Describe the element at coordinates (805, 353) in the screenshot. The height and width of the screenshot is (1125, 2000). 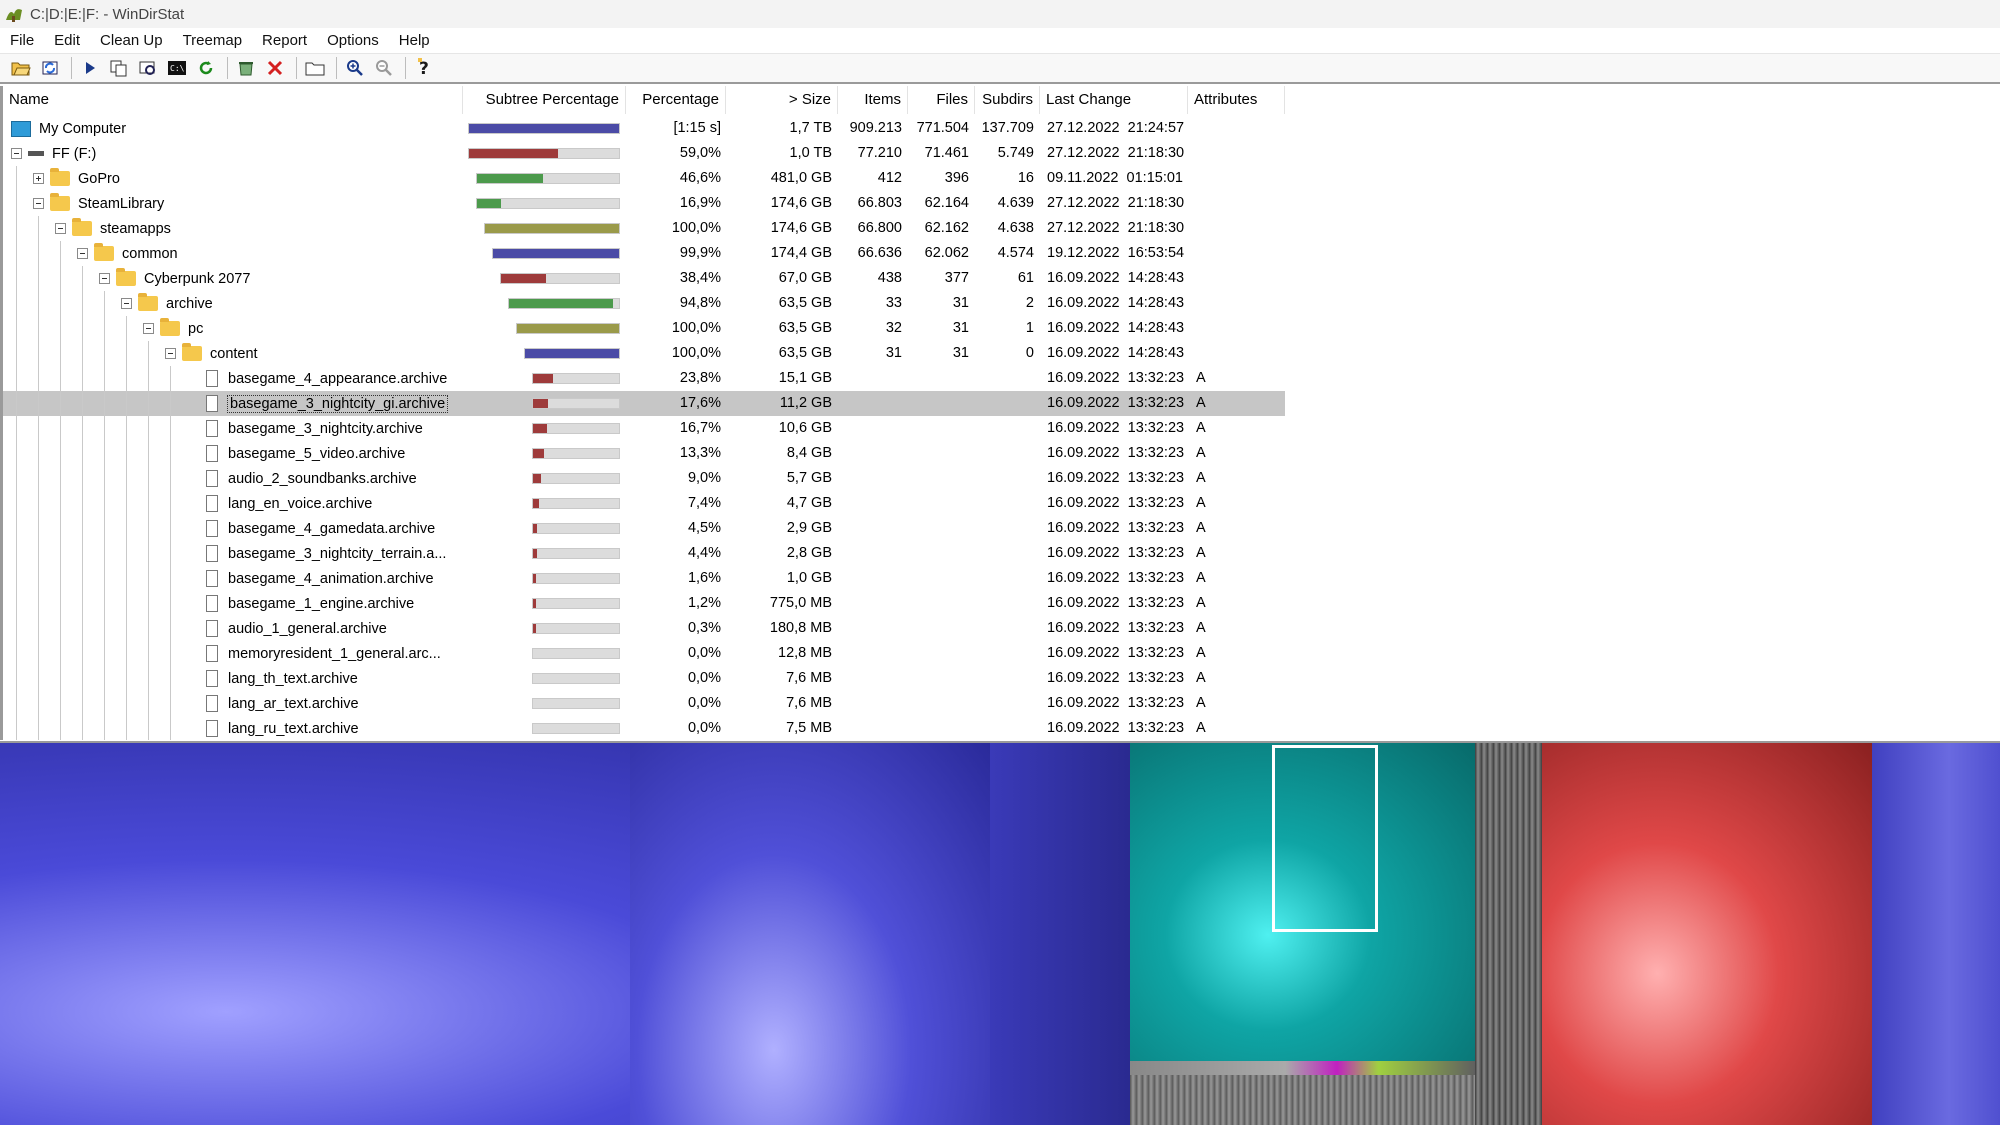
I see `size-cell: 63,5 GB` at that location.